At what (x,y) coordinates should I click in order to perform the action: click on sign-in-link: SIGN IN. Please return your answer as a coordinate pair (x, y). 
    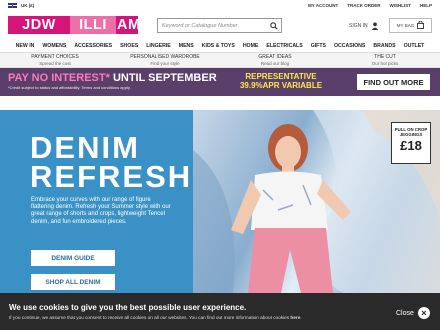
    Looking at the image, I should click on (364, 26).